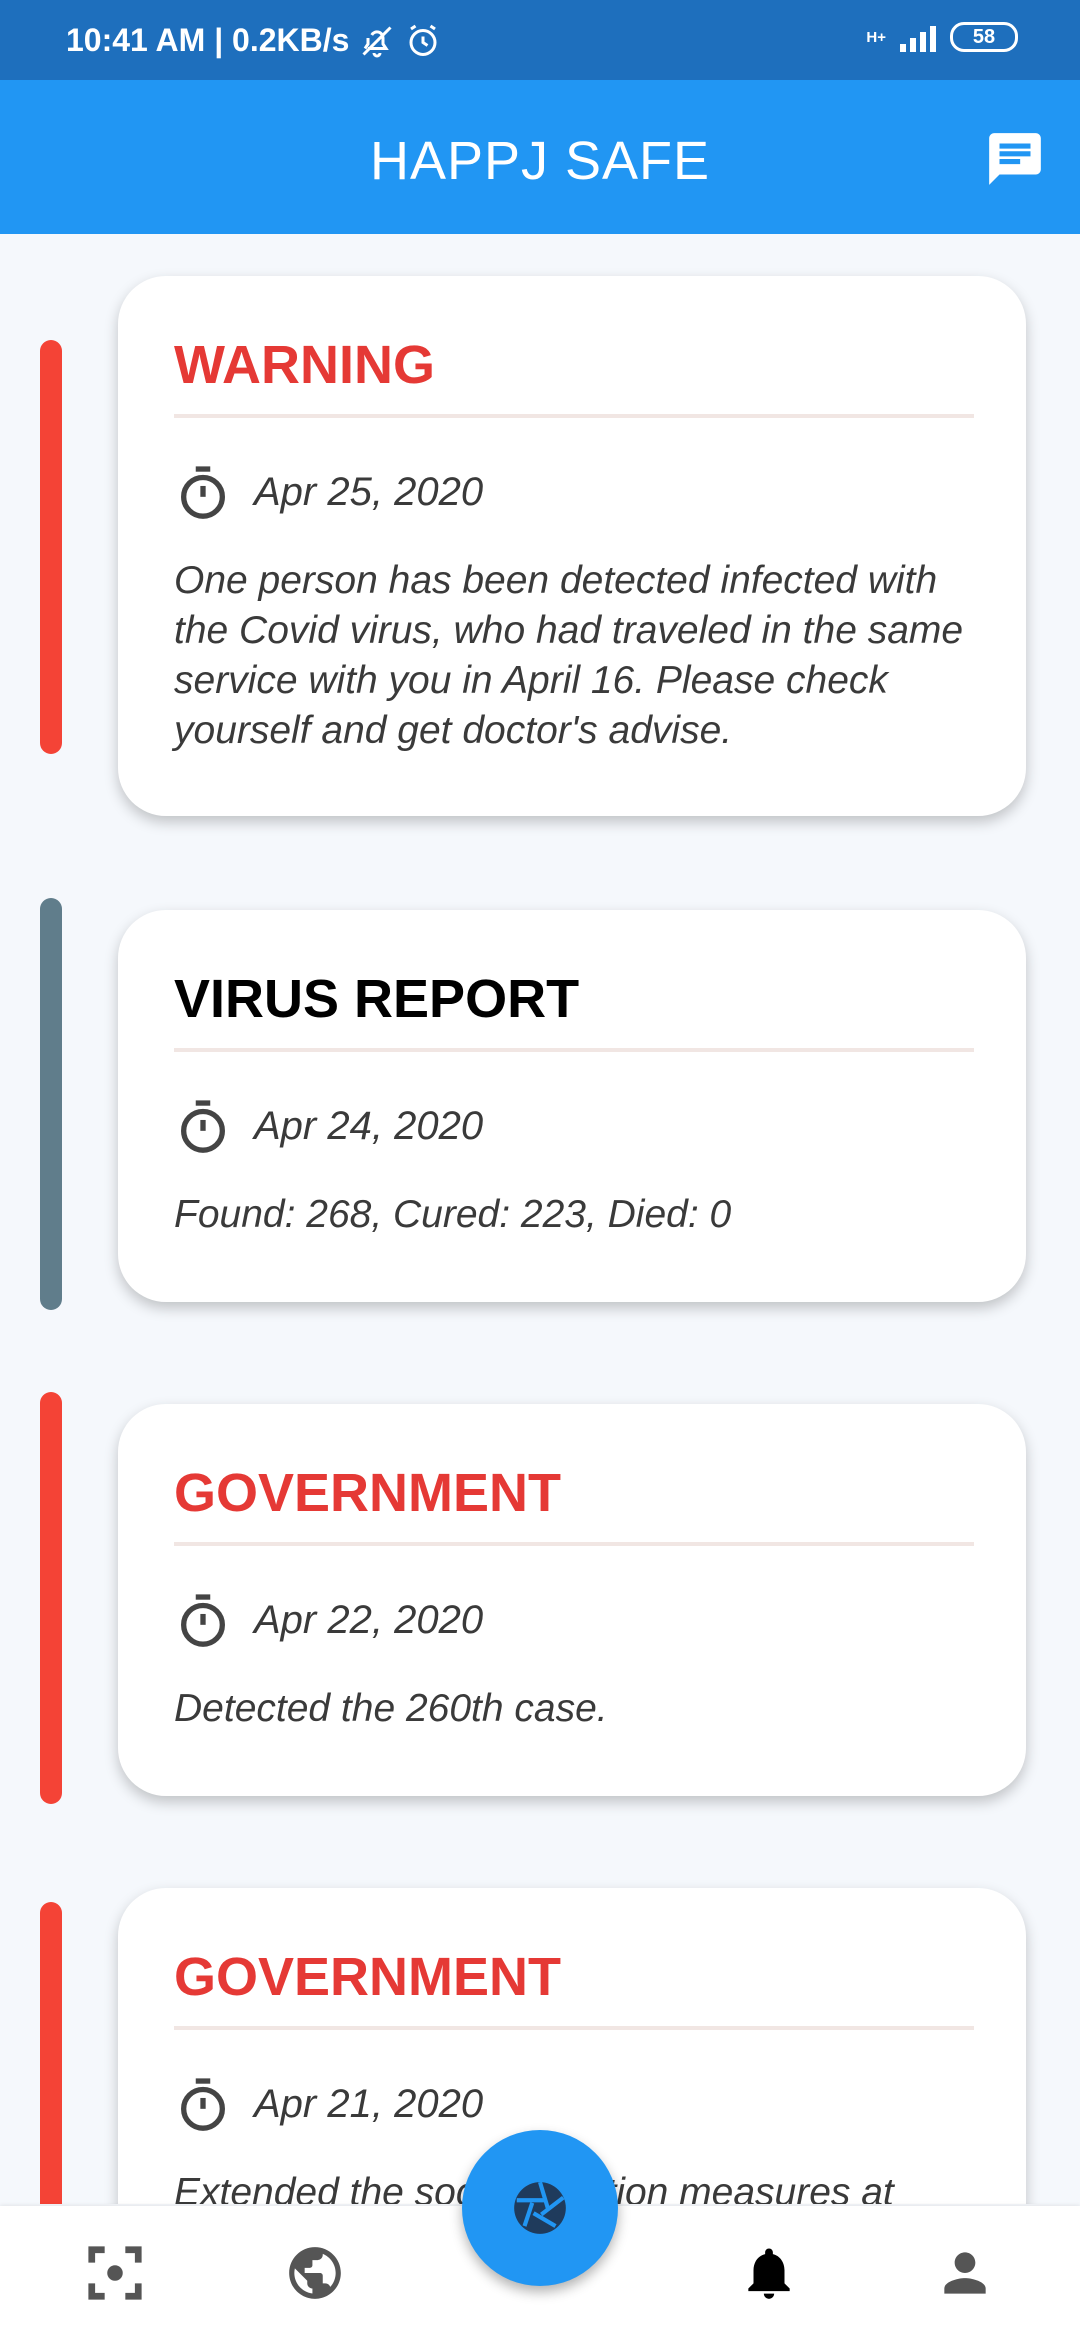 This screenshot has height=2340, width=1080. Describe the element at coordinates (369, 1125) in the screenshot. I see `card-date: Apr 24, 2020` at that location.